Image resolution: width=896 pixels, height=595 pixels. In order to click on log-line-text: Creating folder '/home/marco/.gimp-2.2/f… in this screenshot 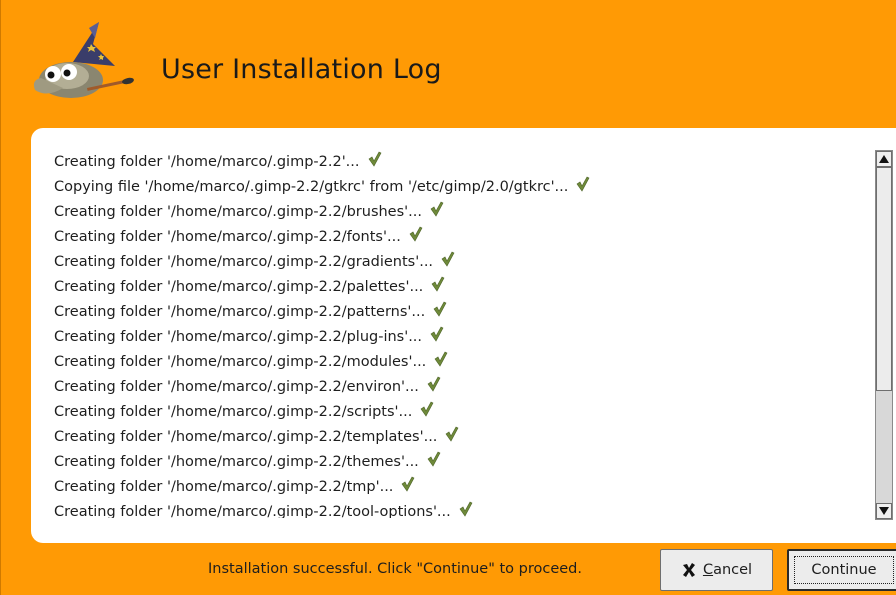, I will do `click(227, 237)`.